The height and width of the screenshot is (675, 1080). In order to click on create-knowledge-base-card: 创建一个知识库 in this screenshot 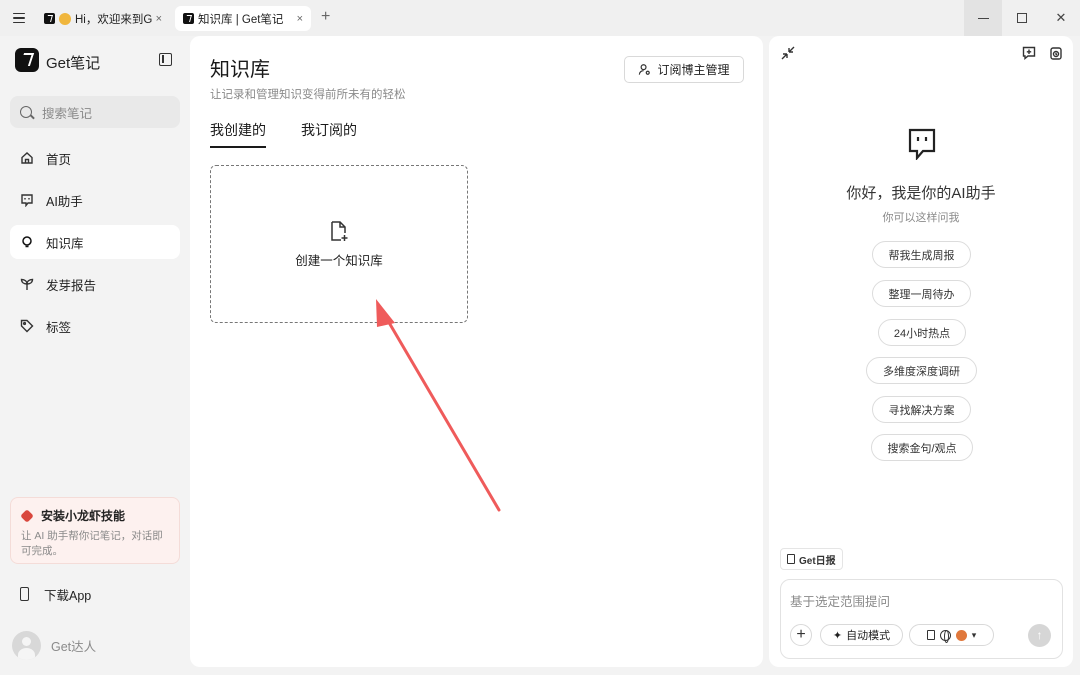, I will do `click(339, 244)`.